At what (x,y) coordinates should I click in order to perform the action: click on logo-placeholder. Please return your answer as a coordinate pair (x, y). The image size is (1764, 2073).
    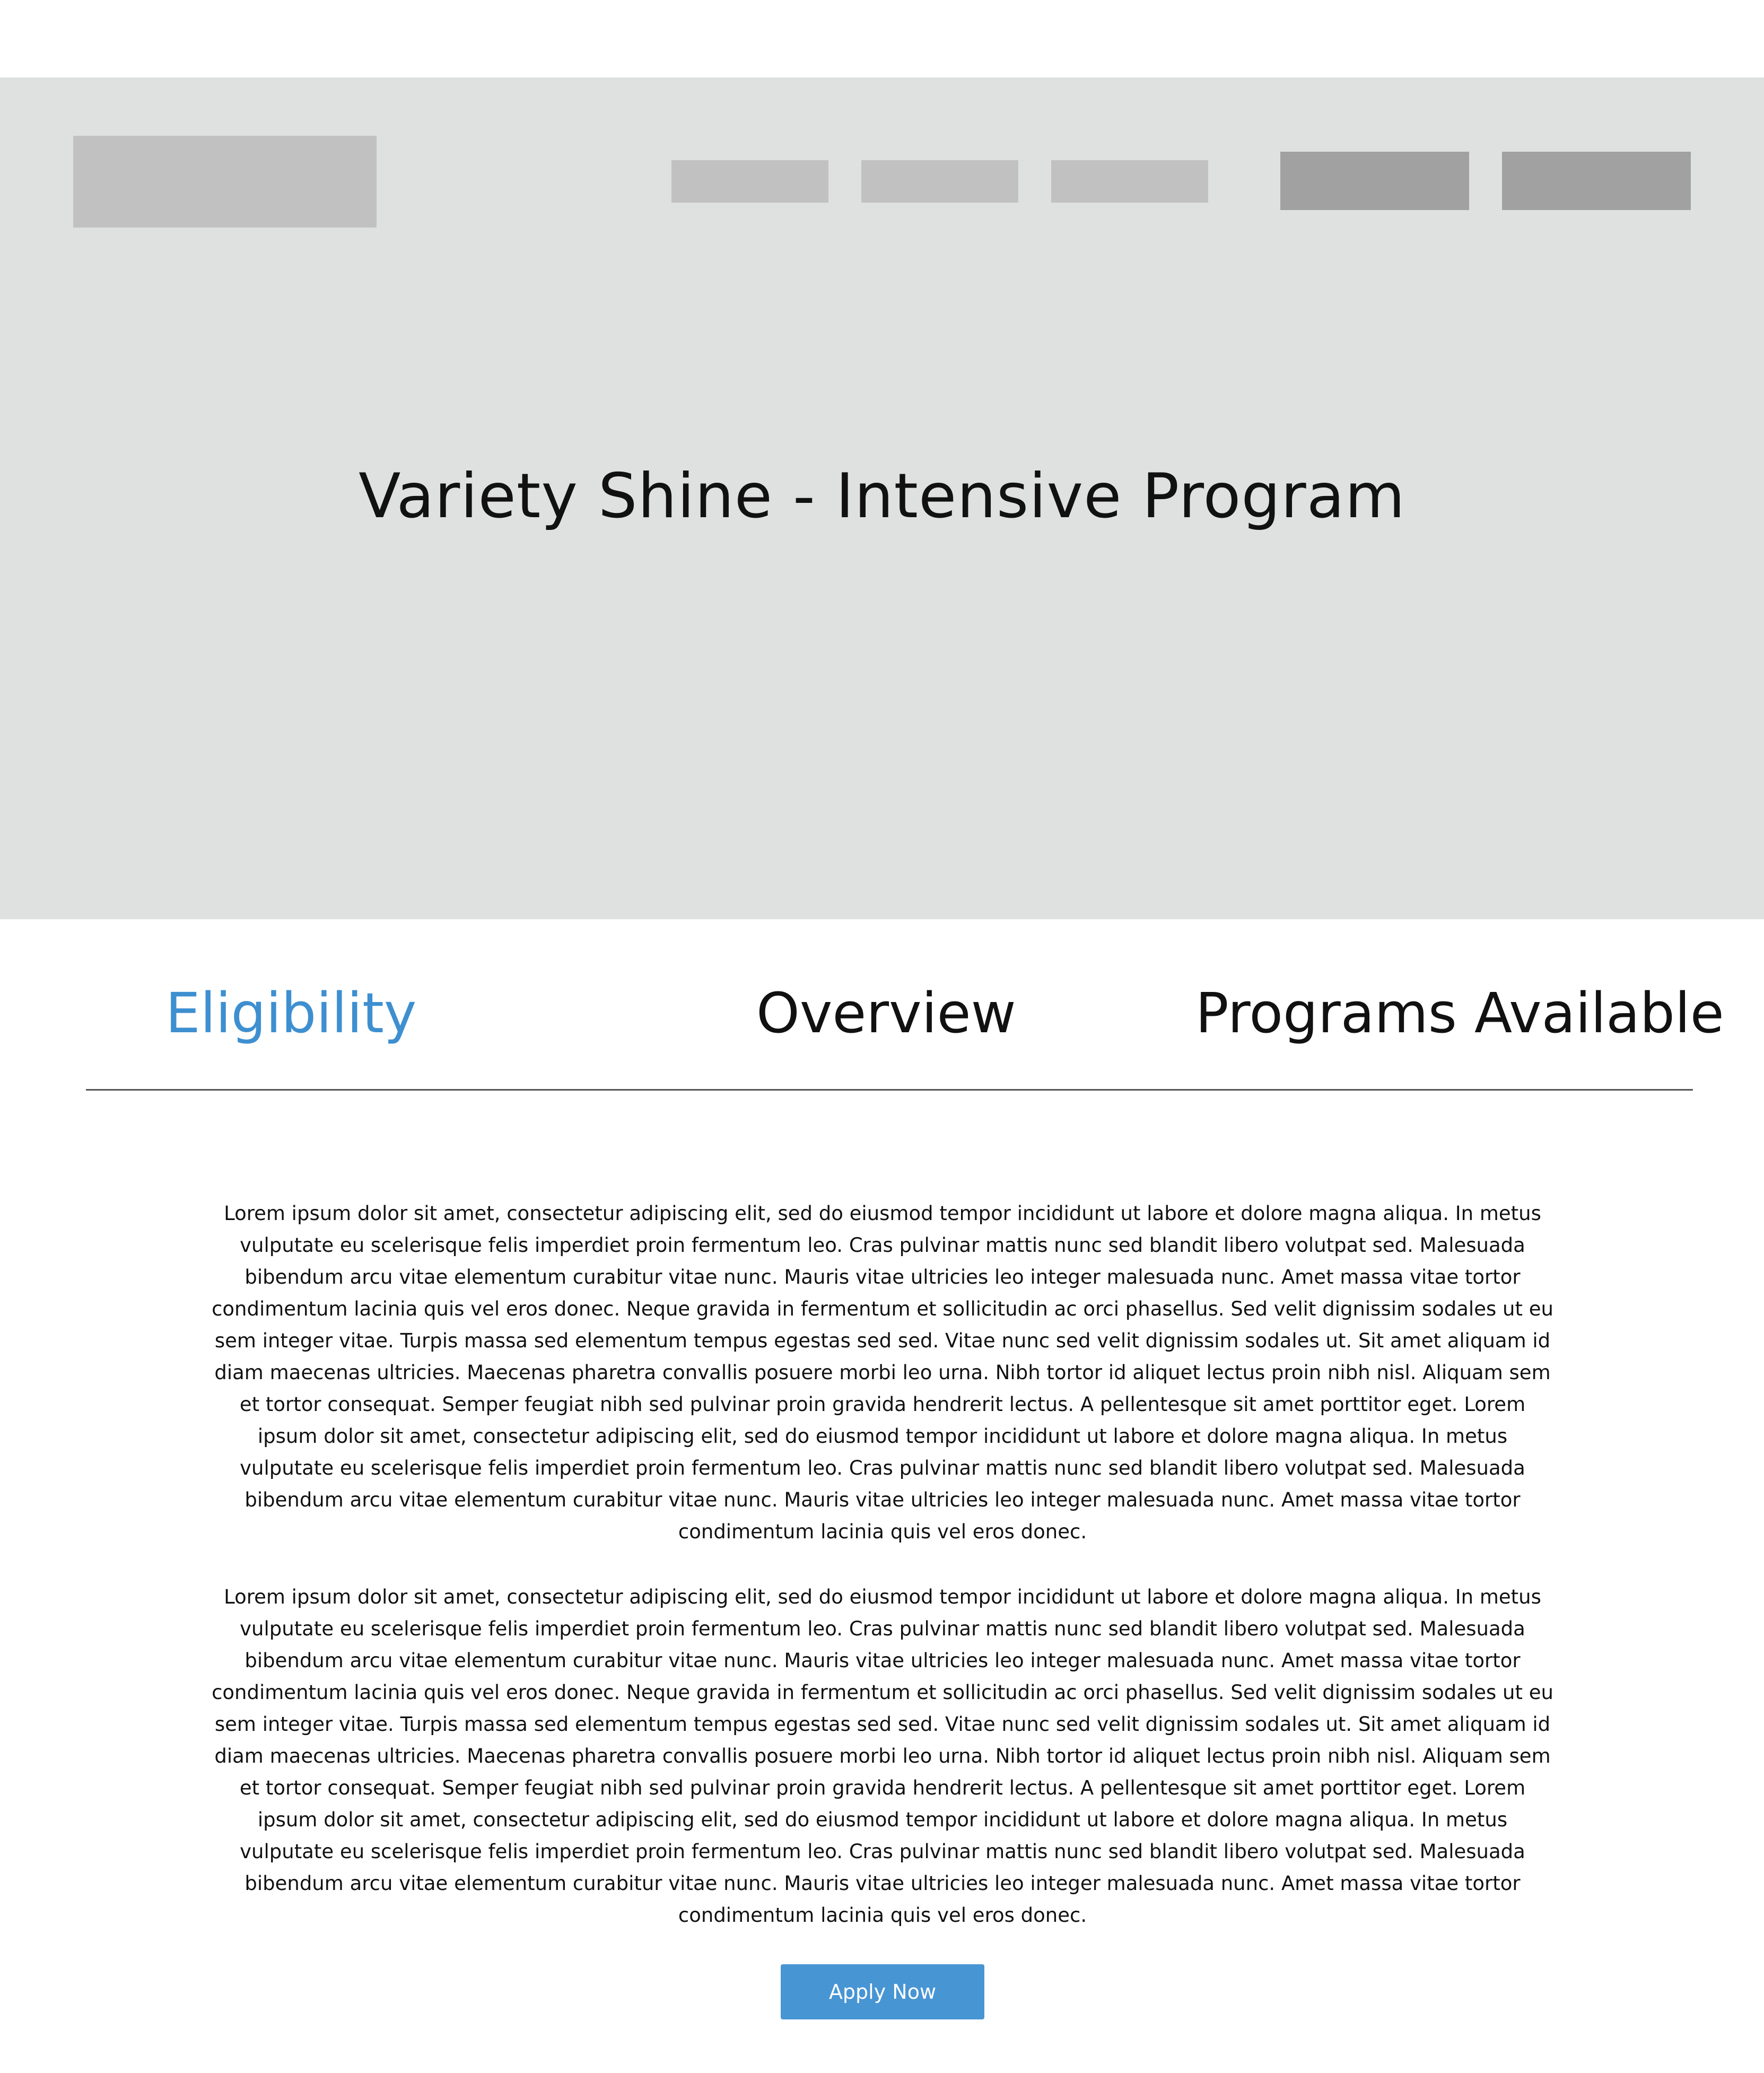
    Looking at the image, I should click on (225, 182).